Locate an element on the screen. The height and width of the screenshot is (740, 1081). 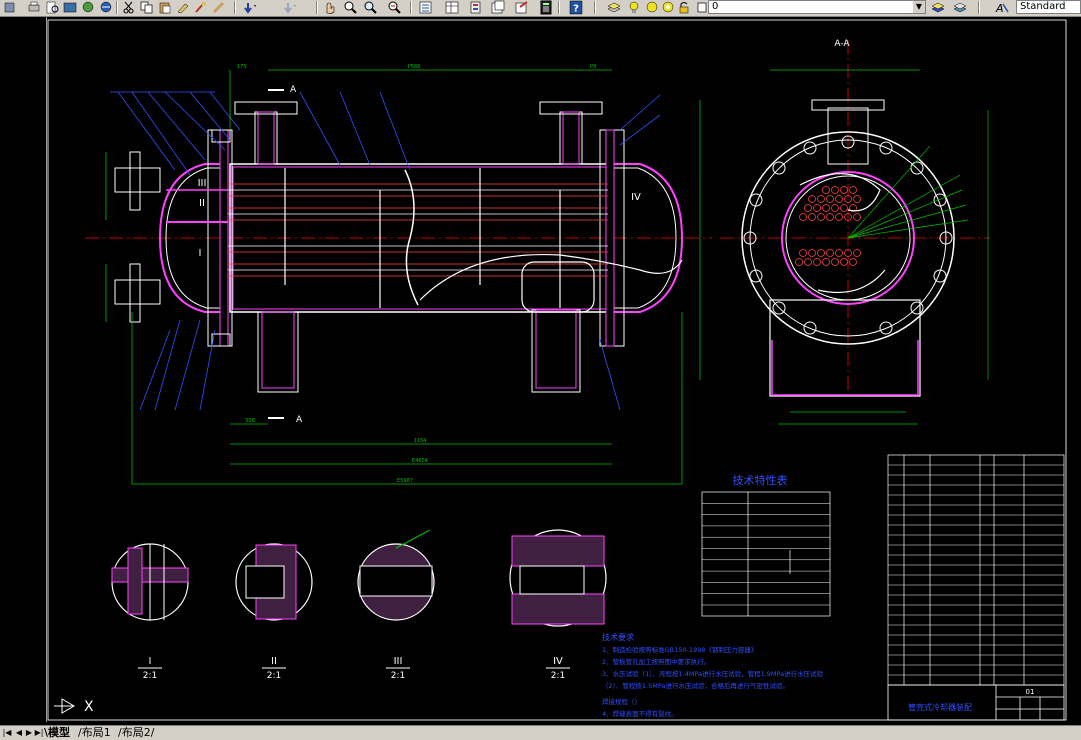
tech-req-line-5: 焊接规程（） is located at coordinates (621, 701).